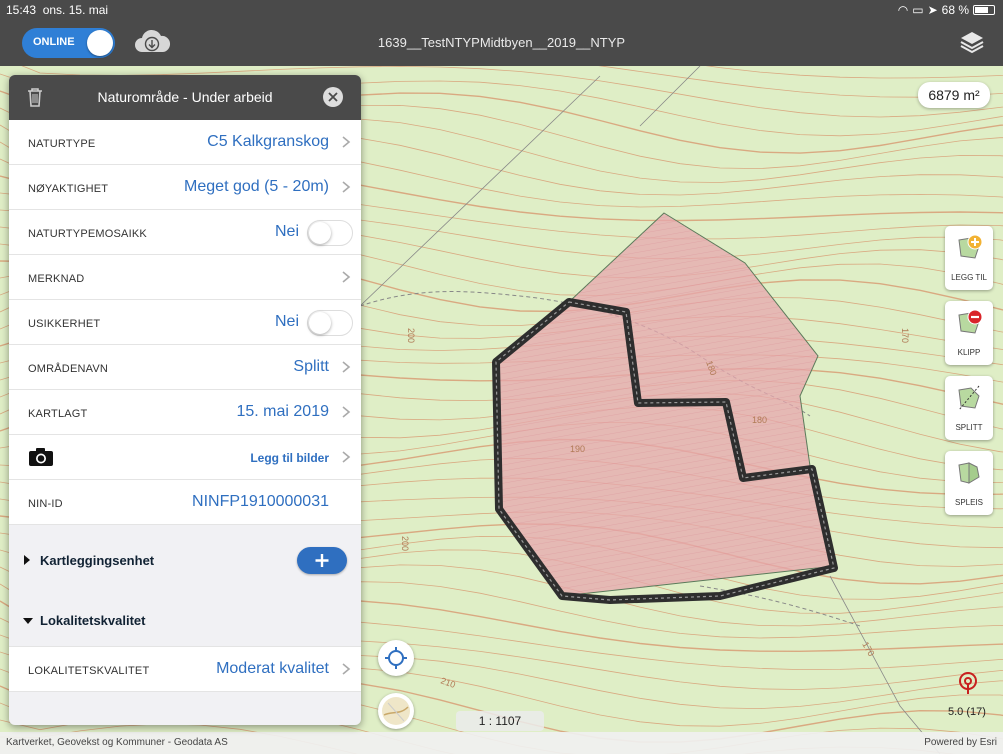 Image resolution: width=1003 pixels, height=754 pixels. Describe the element at coordinates (759, 420) in the screenshot. I see `contour-label: 180` at that location.